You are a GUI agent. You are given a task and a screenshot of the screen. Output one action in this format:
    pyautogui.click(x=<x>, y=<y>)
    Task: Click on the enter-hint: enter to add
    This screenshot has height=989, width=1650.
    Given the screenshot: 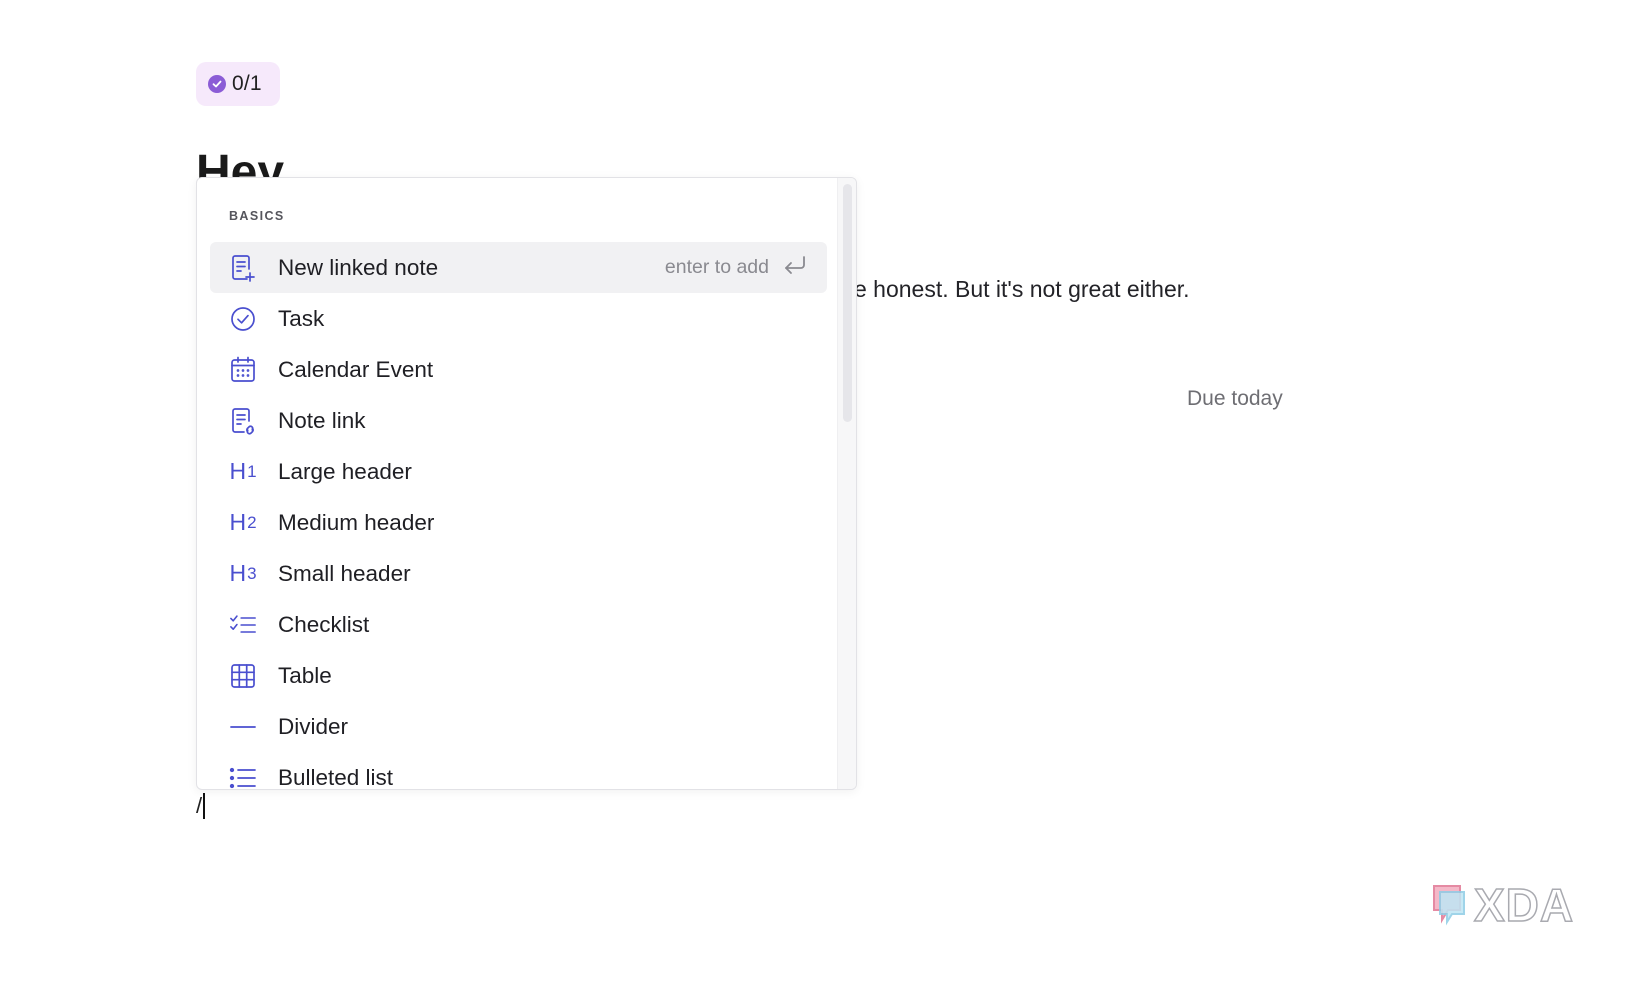 What is the action you would take?
    pyautogui.click(x=736, y=267)
    